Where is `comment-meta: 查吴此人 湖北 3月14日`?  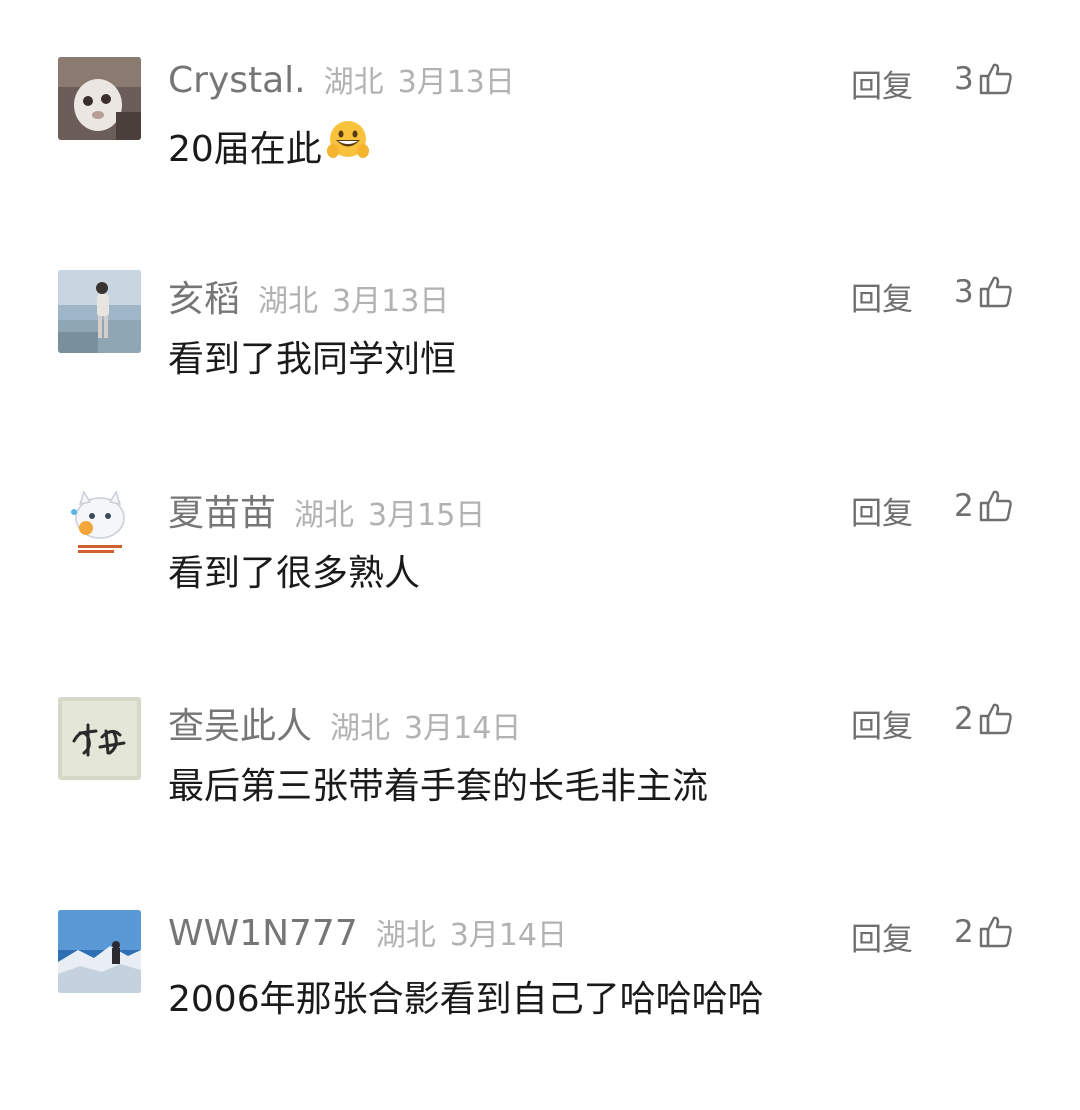
comment-meta: 查吴此人 湖北 3月14日 is located at coordinates (344, 722).